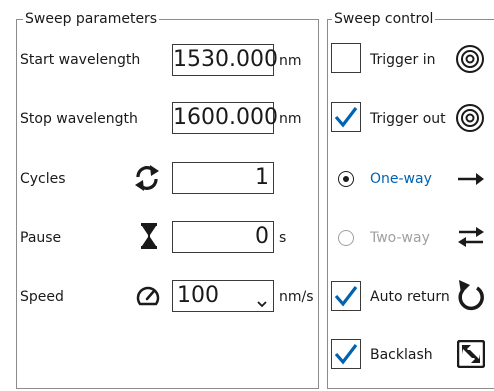 This screenshot has height=391, width=494. What do you see at coordinates (471, 355) in the screenshot?
I see `backlash-icon` at bounding box center [471, 355].